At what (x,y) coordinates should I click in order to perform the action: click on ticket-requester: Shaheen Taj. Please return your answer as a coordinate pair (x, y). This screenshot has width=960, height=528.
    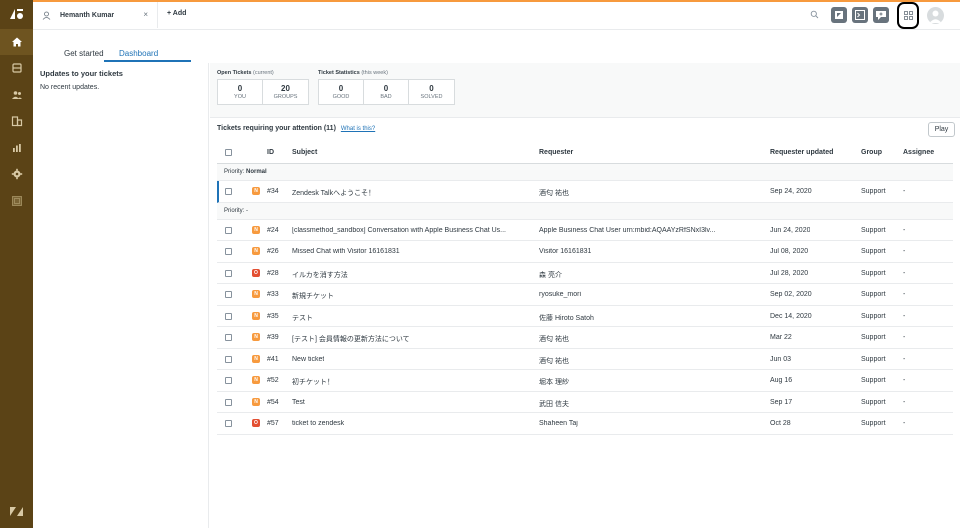
    Looking at the image, I should click on (558, 423).